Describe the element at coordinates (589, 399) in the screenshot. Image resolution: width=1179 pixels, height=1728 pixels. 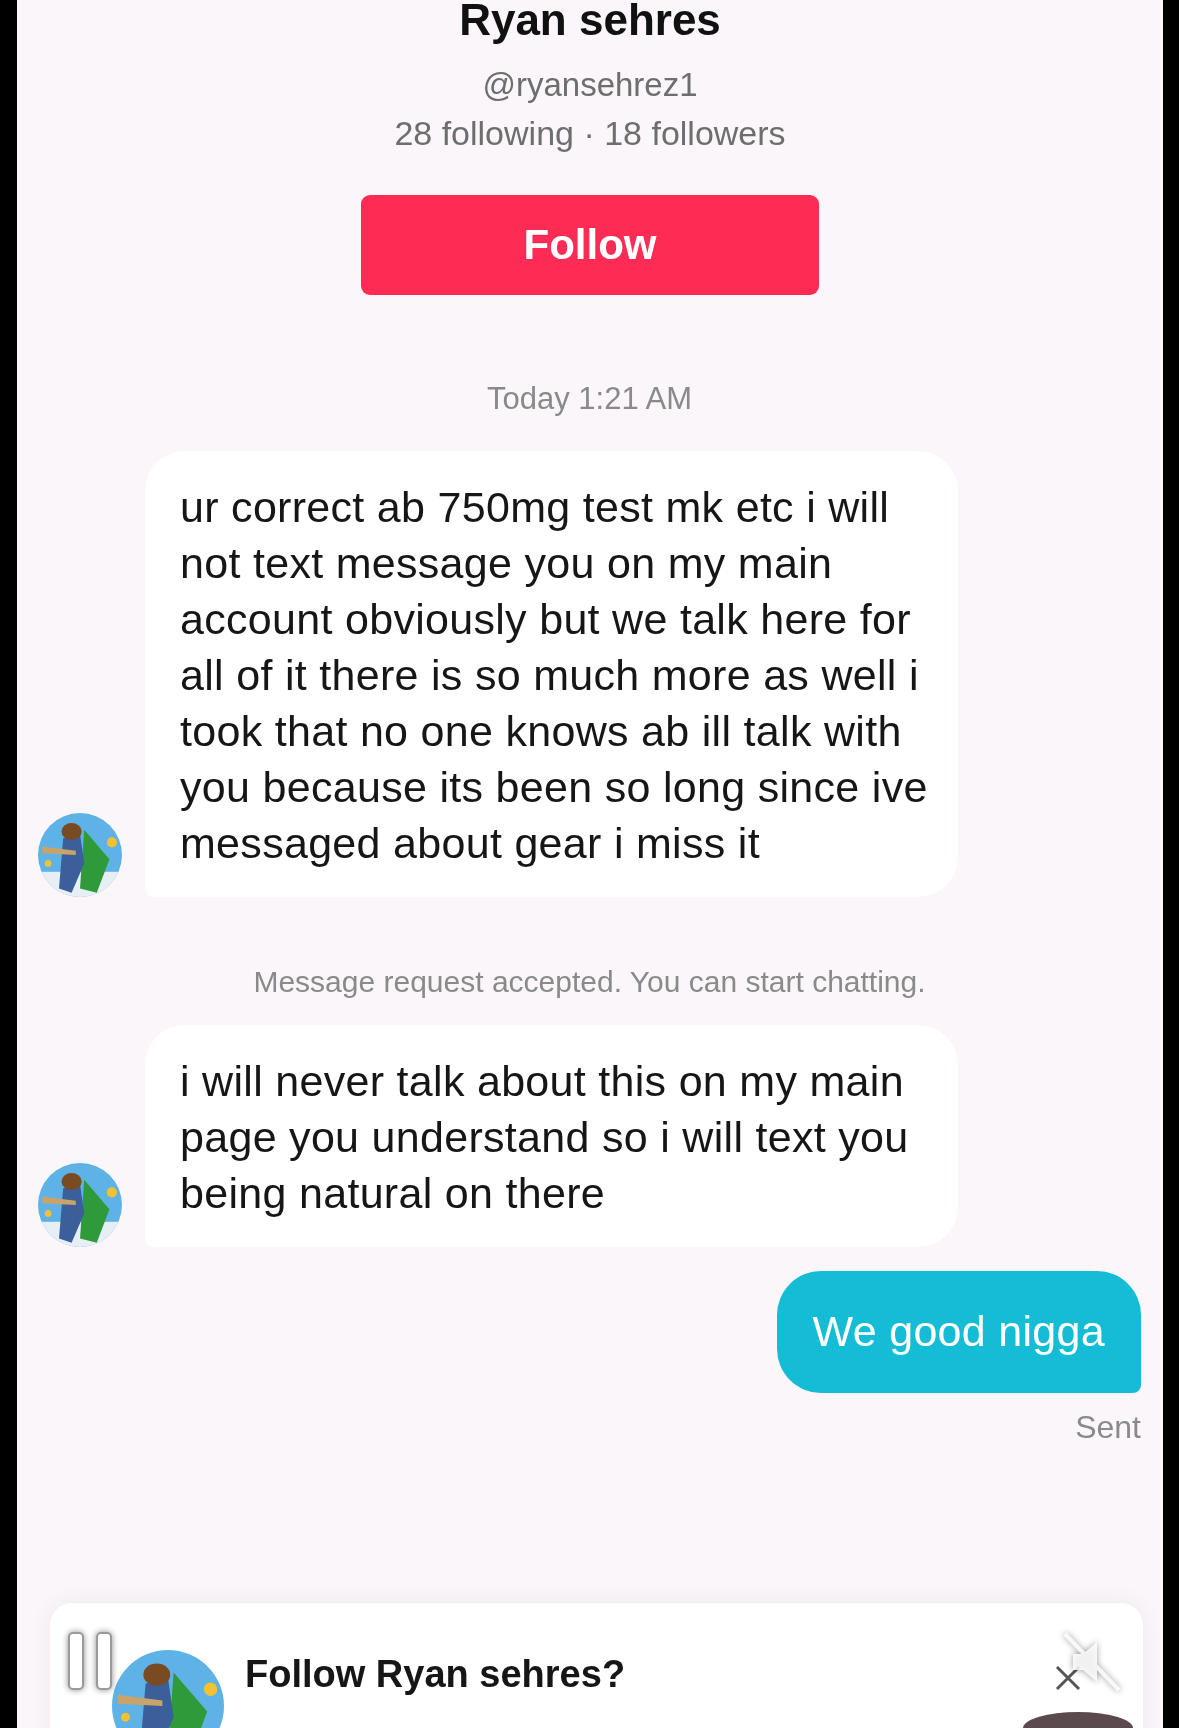
I see `message-timestamp: Today 1:21 AM` at that location.